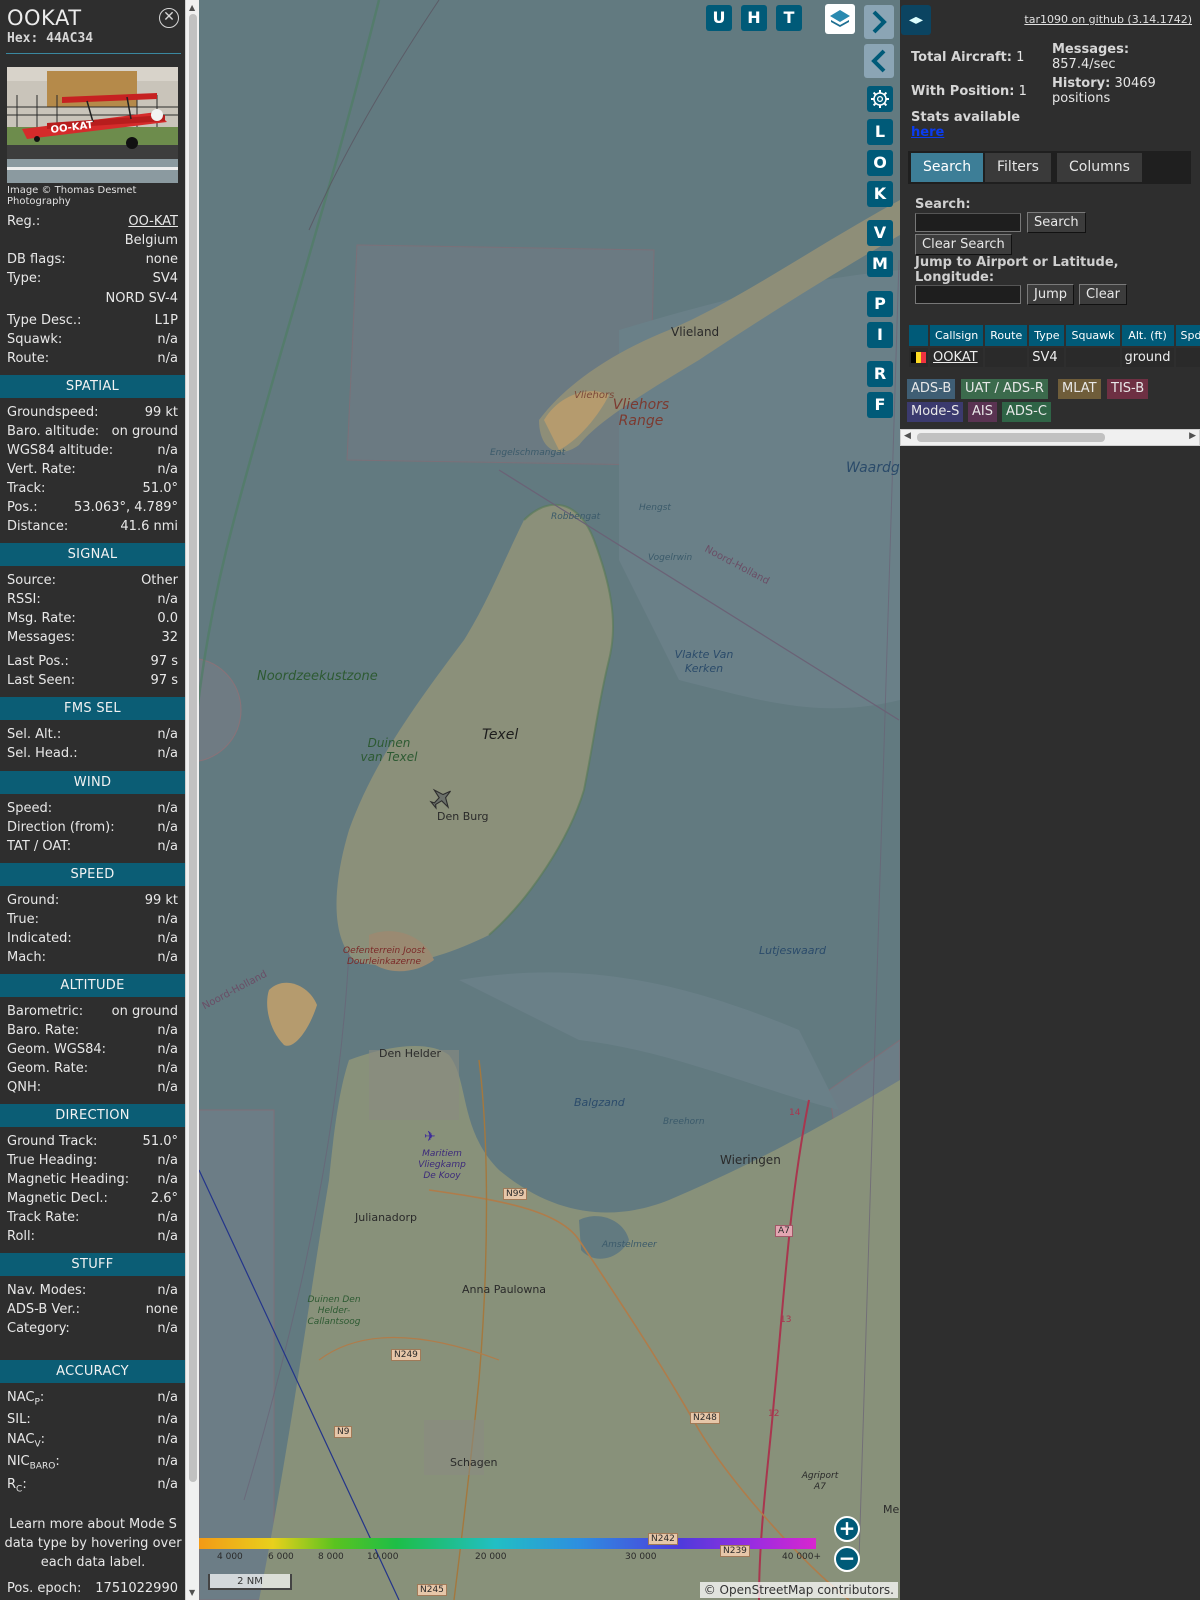 This screenshot has height=1600, width=1200. Describe the element at coordinates (92, 125) in the screenshot. I see `aircraft-photo: OO-KAT` at that location.